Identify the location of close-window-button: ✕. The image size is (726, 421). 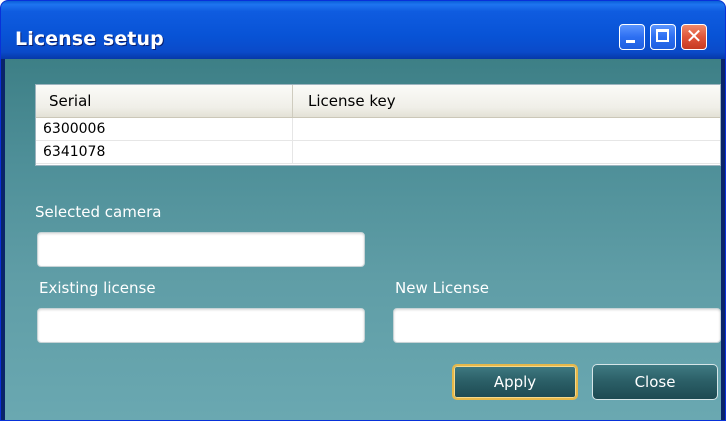
(694, 37).